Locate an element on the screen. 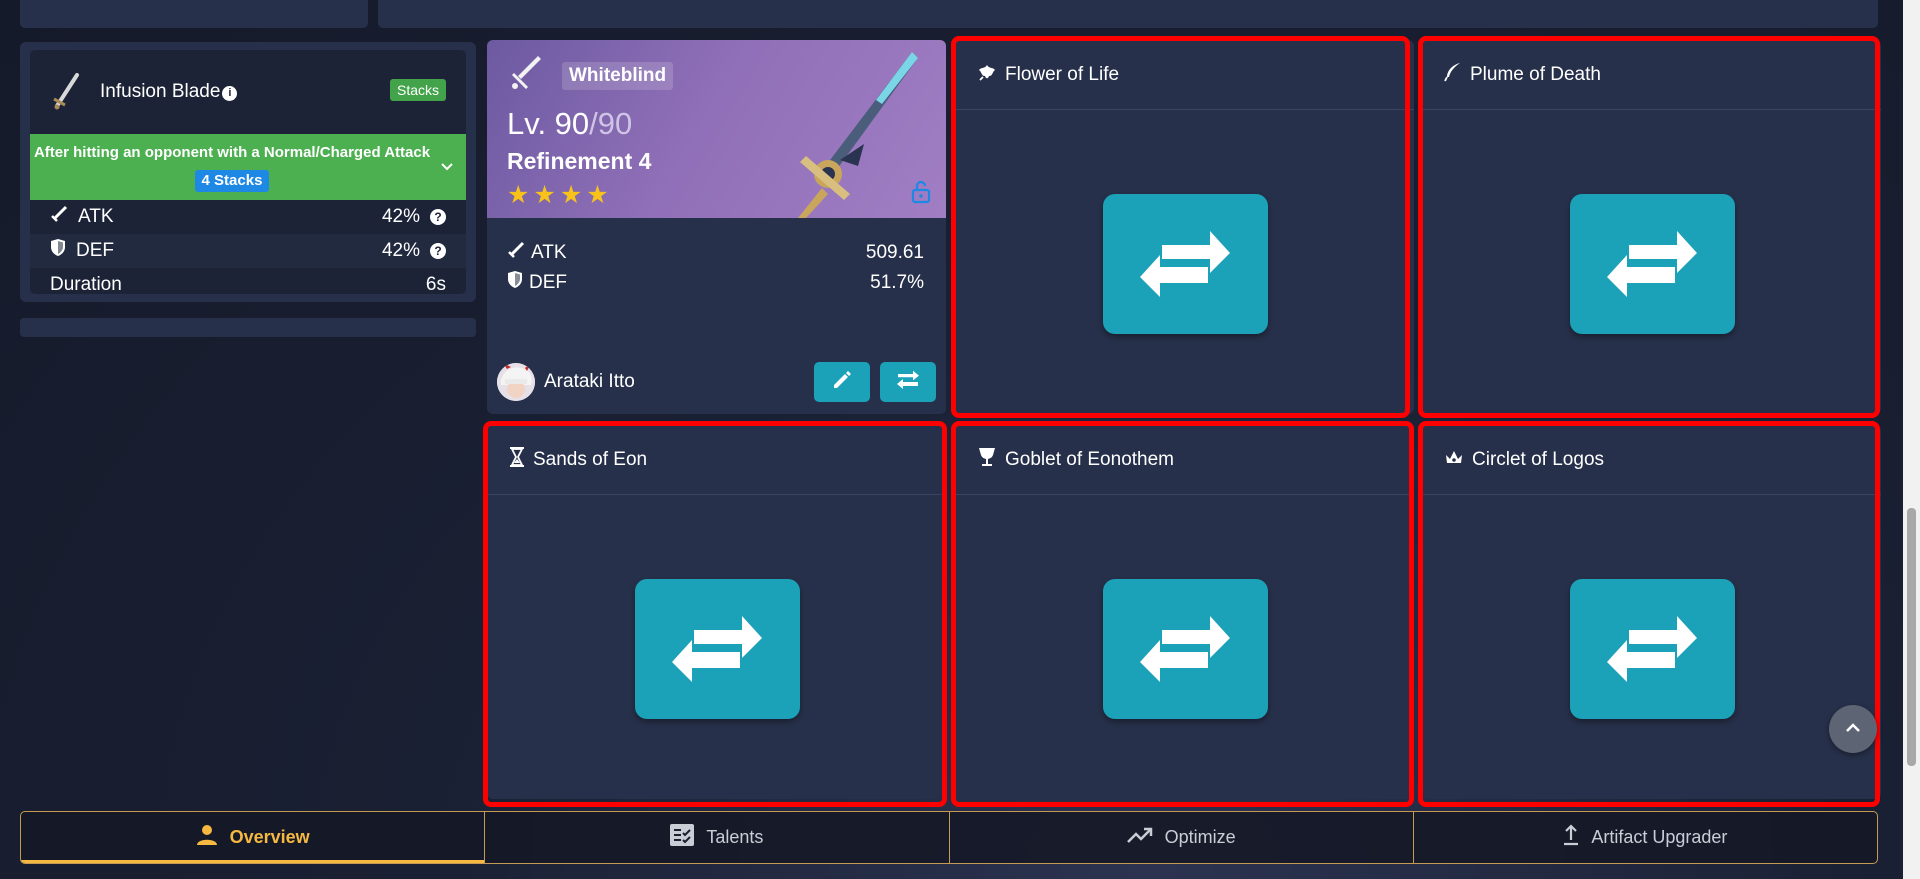  tab-overview: Overview is located at coordinates (253, 837).